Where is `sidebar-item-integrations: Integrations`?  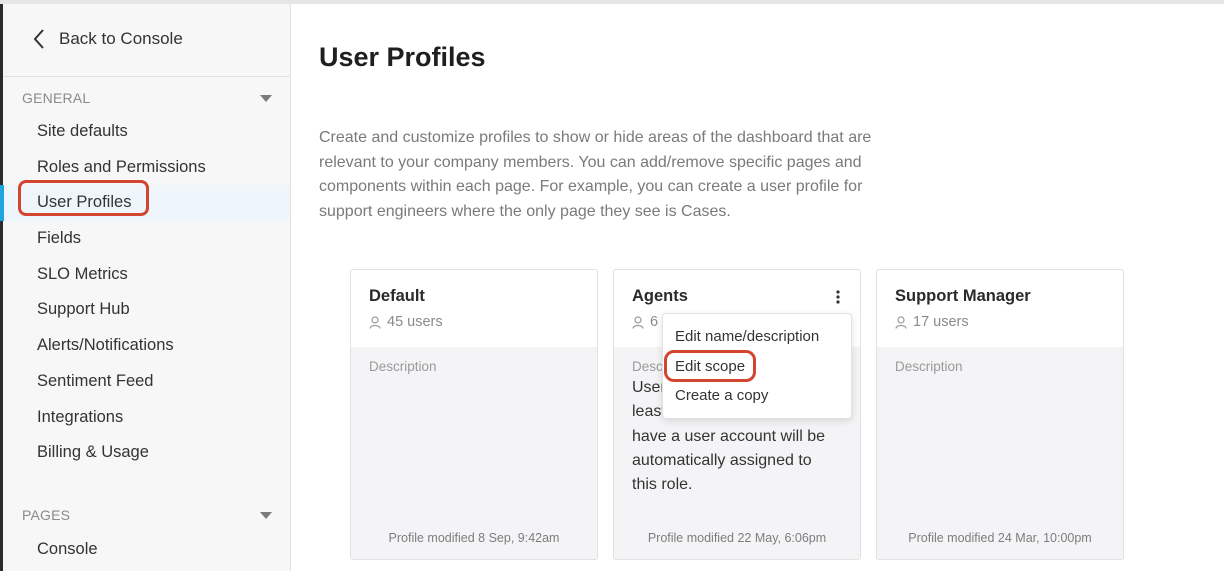 sidebar-item-integrations: Integrations is located at coordinates (146, 418).